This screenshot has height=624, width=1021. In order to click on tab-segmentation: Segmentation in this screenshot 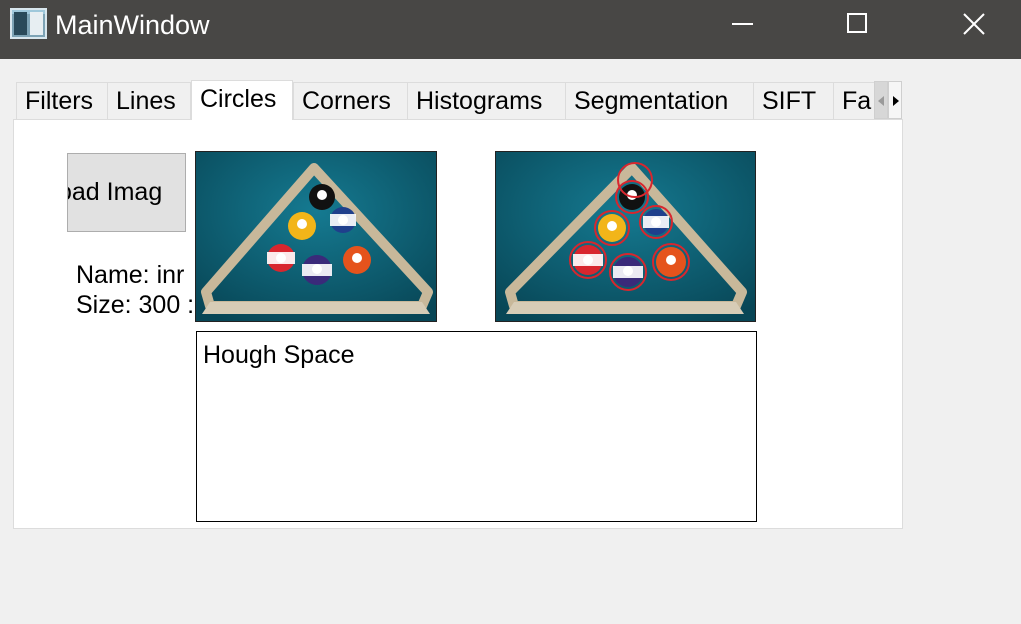, I will do `click(659, 101)`.